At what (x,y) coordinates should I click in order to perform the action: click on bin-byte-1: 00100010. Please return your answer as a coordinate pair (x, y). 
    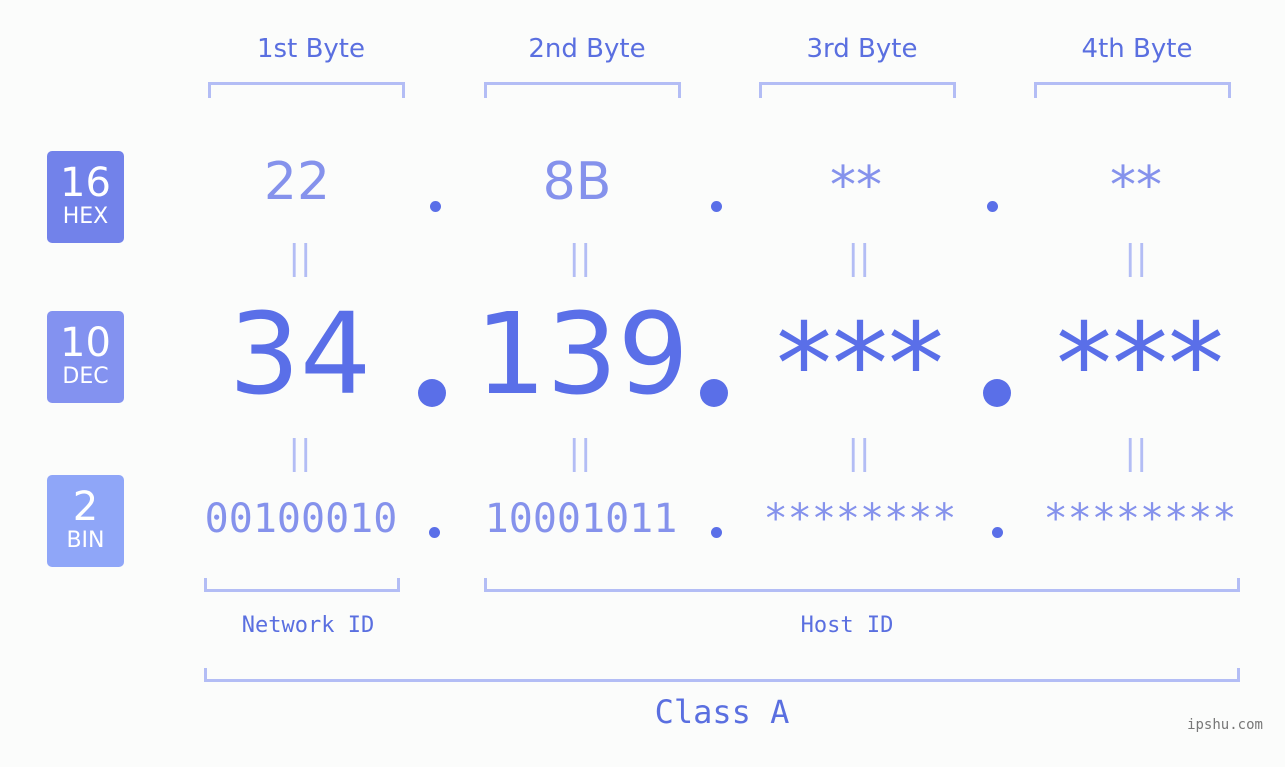
    Looking at the image, I should click on (301, 519).